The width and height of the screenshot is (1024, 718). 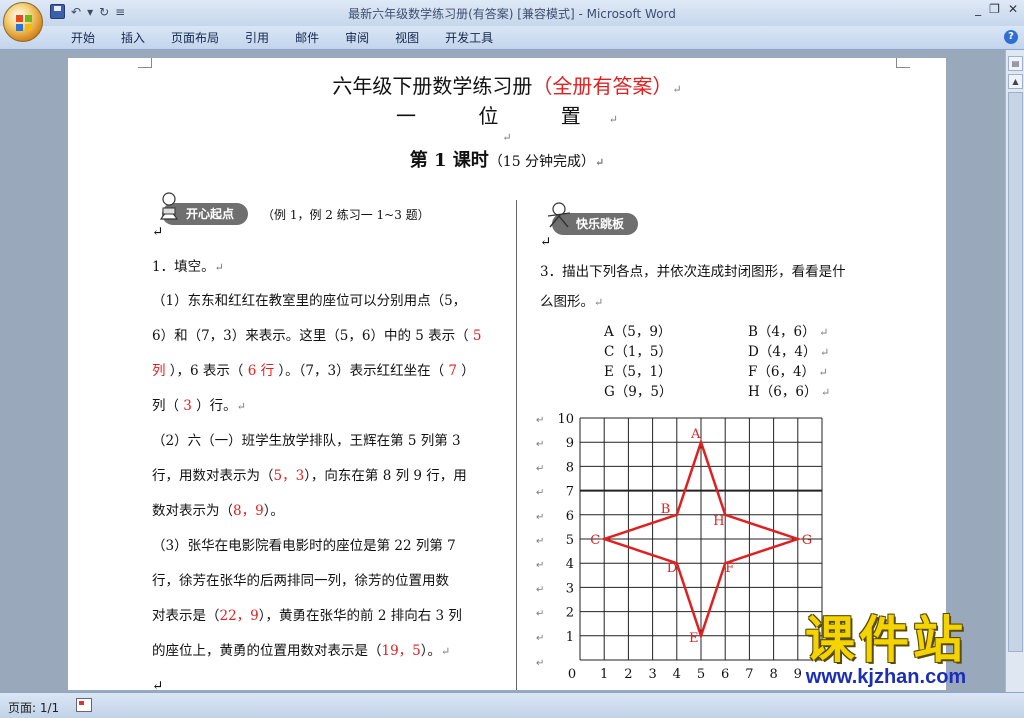 What do you see at coordinates (1013, 9) in the screenshot?
I see `close-icon: ✕` at bounding box center [1013, 9].